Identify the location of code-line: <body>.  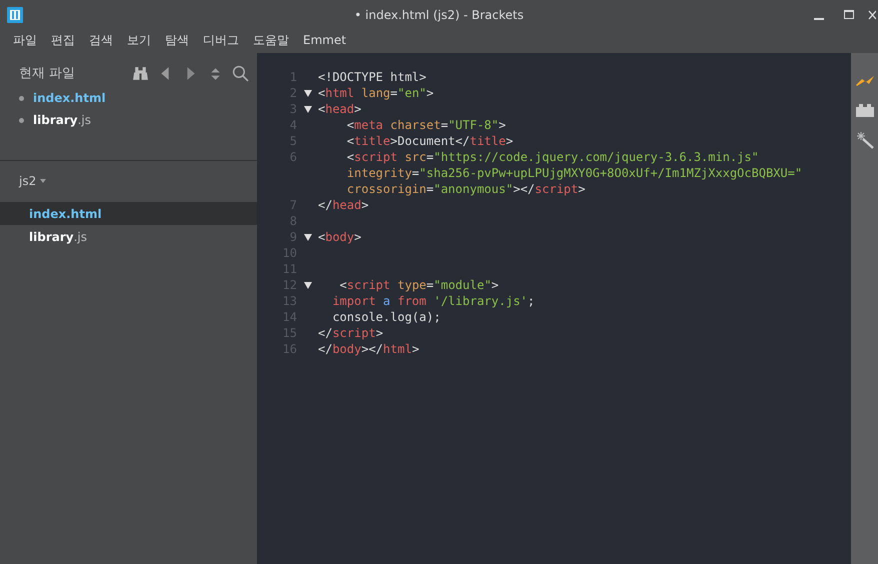
(340, 237).